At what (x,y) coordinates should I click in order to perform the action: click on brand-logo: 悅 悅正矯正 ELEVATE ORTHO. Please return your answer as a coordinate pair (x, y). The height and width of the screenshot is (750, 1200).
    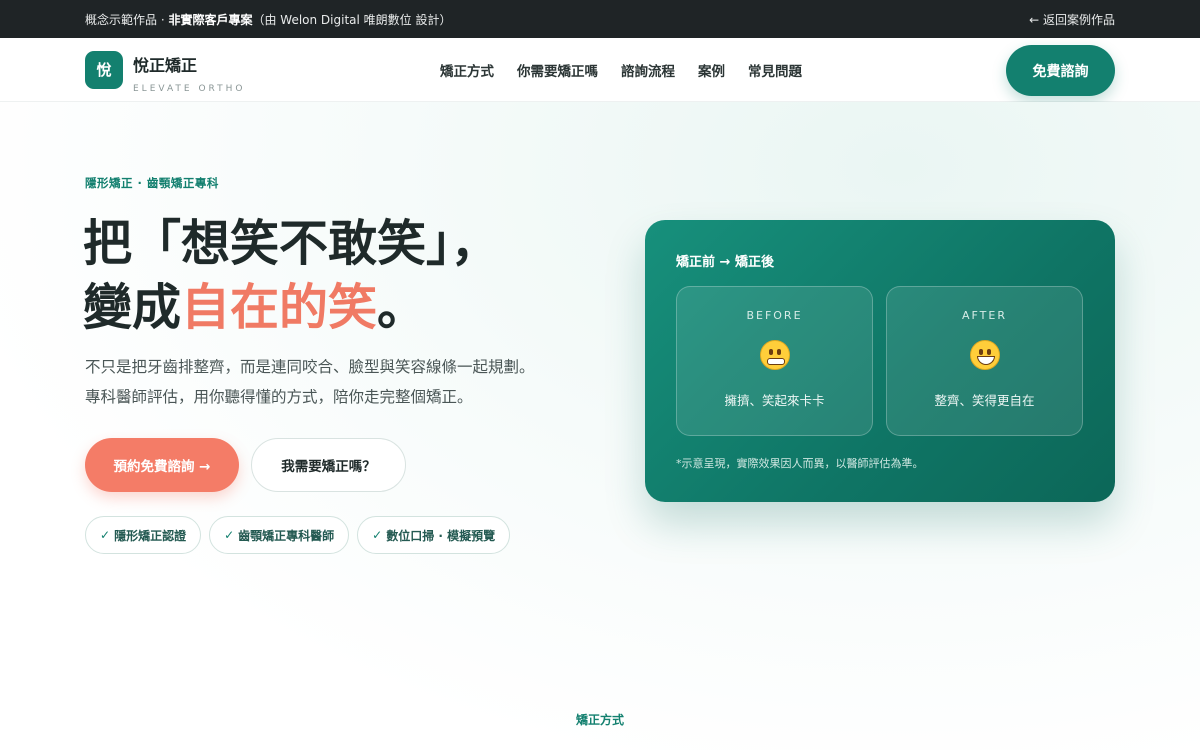
    Looking at the image, I should click on (165, 70).